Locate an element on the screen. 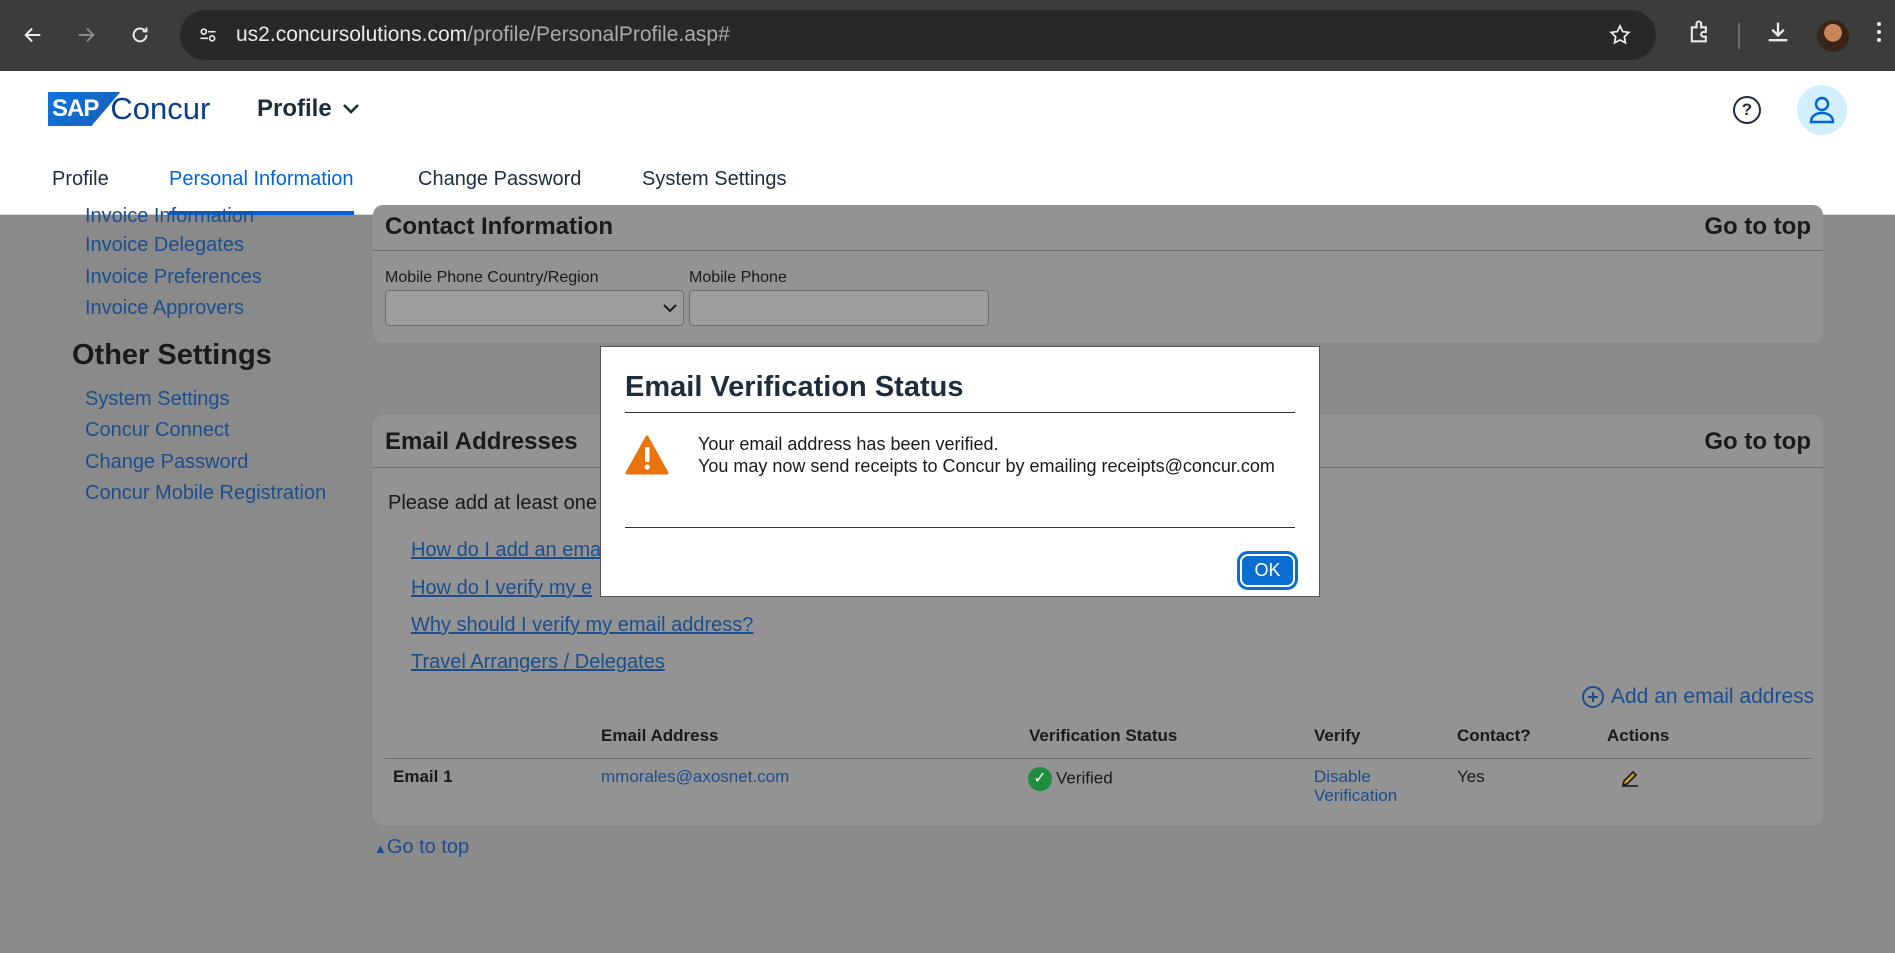 This screenshot has width=1895, height=953. back-icon is located at coordinates (33, 35).